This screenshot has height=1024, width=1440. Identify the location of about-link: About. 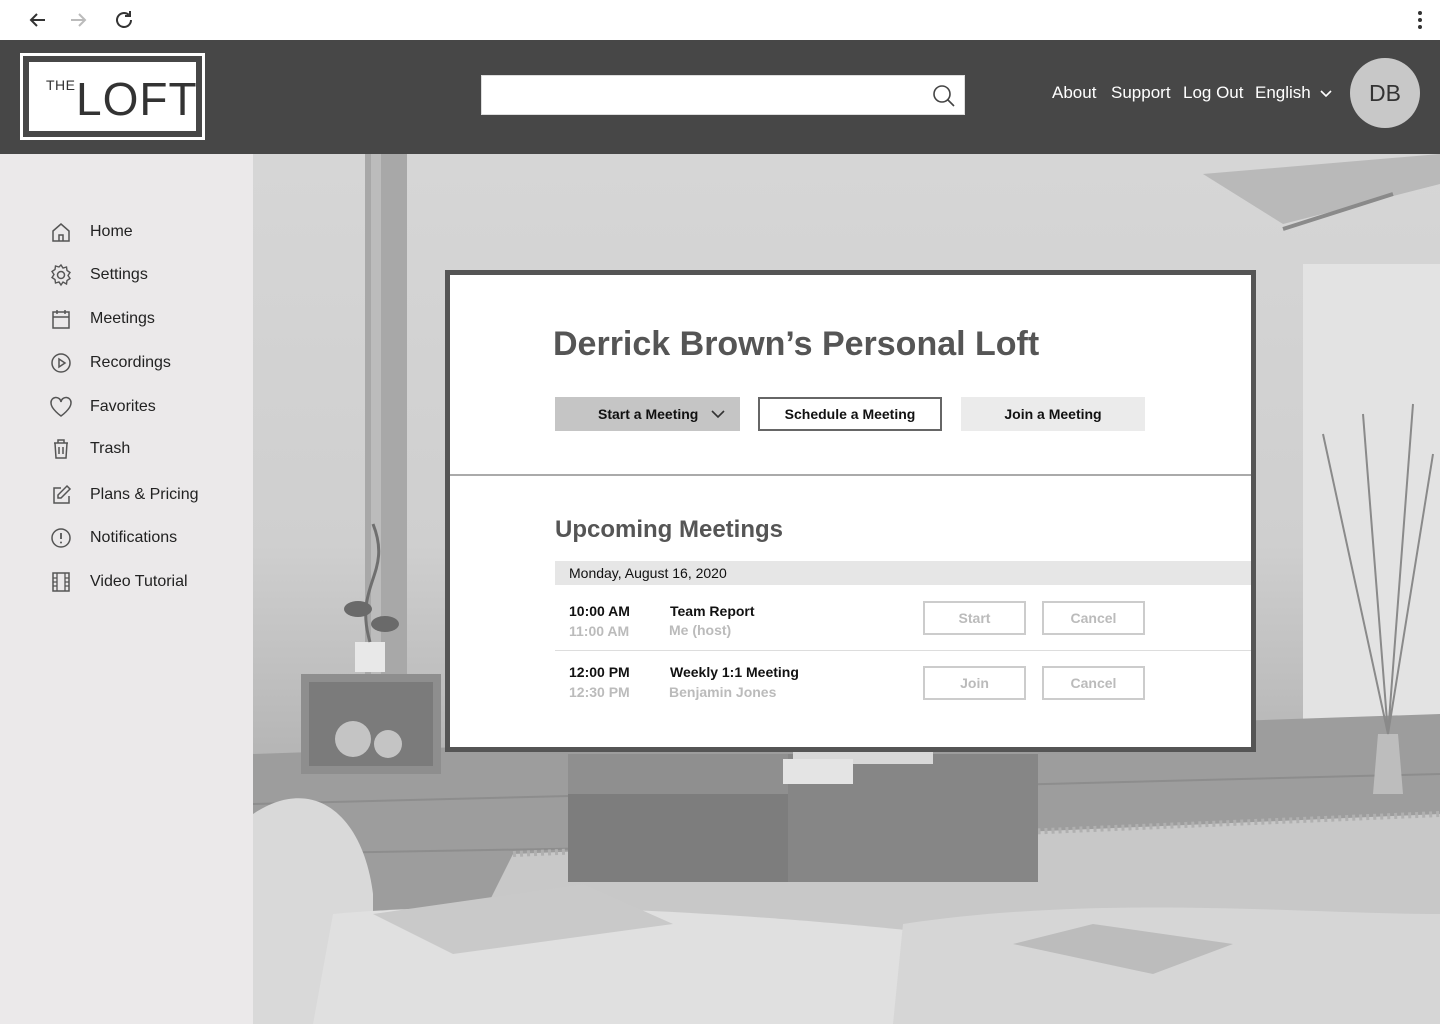
(1074, 93).